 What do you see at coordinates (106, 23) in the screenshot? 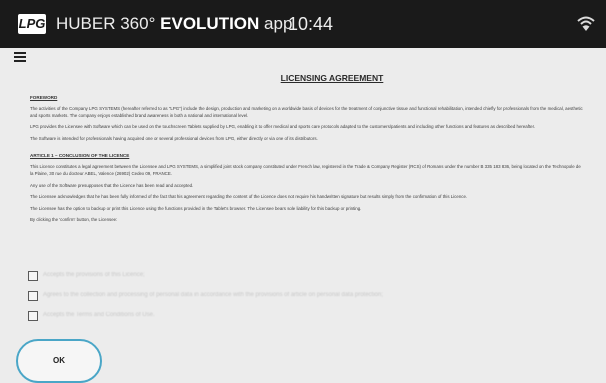
I see `app-title-prefix: HUBER 360°` at bounding box center [106, 23].